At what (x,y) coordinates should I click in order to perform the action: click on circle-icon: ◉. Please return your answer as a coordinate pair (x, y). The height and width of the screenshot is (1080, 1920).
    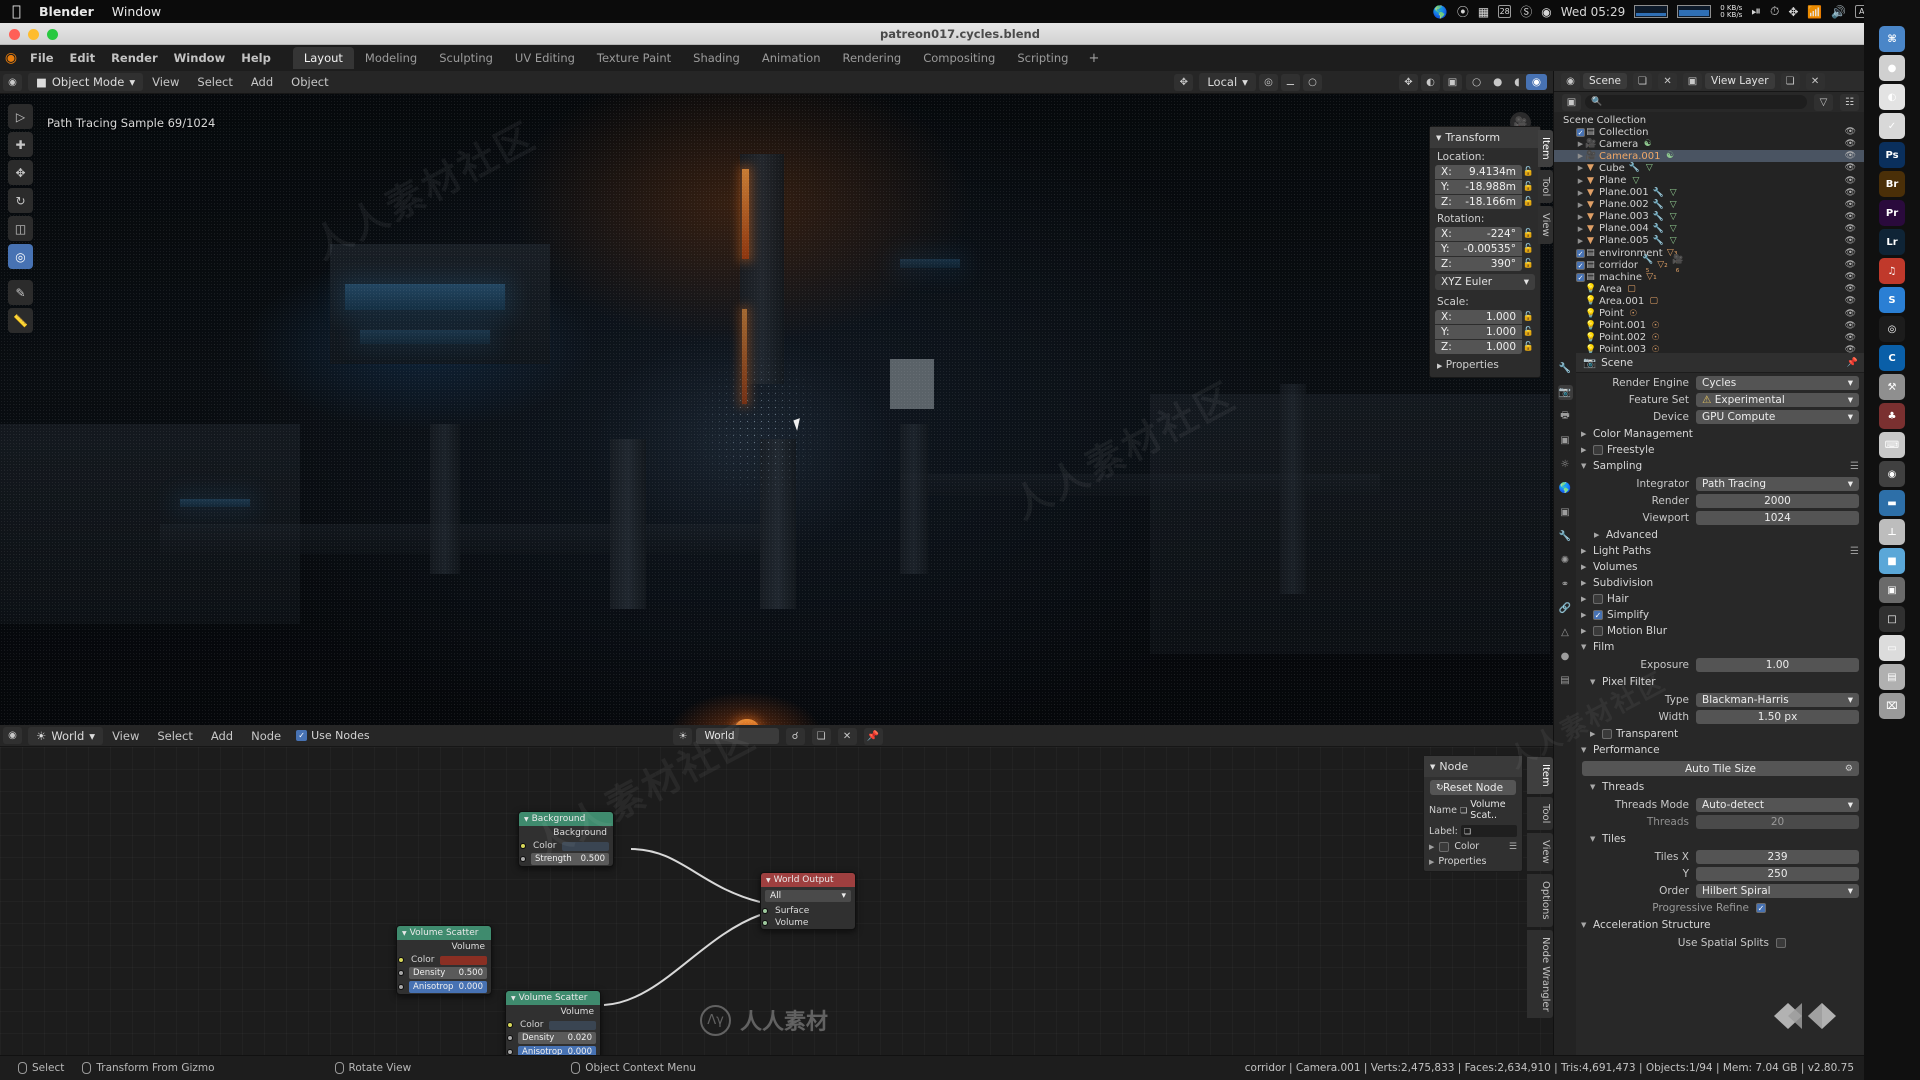
    Looking at the image, I should click on (1546, 12).